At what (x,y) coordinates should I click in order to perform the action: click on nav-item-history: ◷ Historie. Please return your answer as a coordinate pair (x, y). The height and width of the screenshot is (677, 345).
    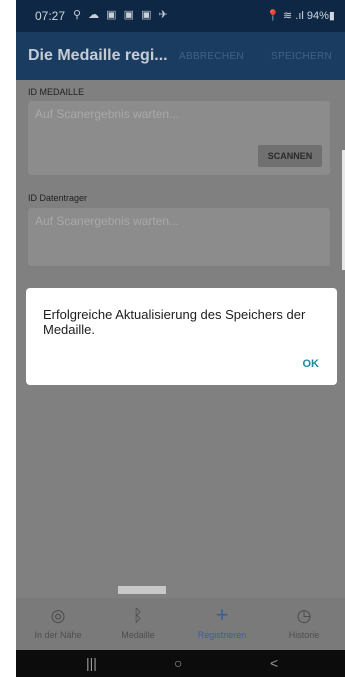
    Looking at the image, I should click on (304, 624).